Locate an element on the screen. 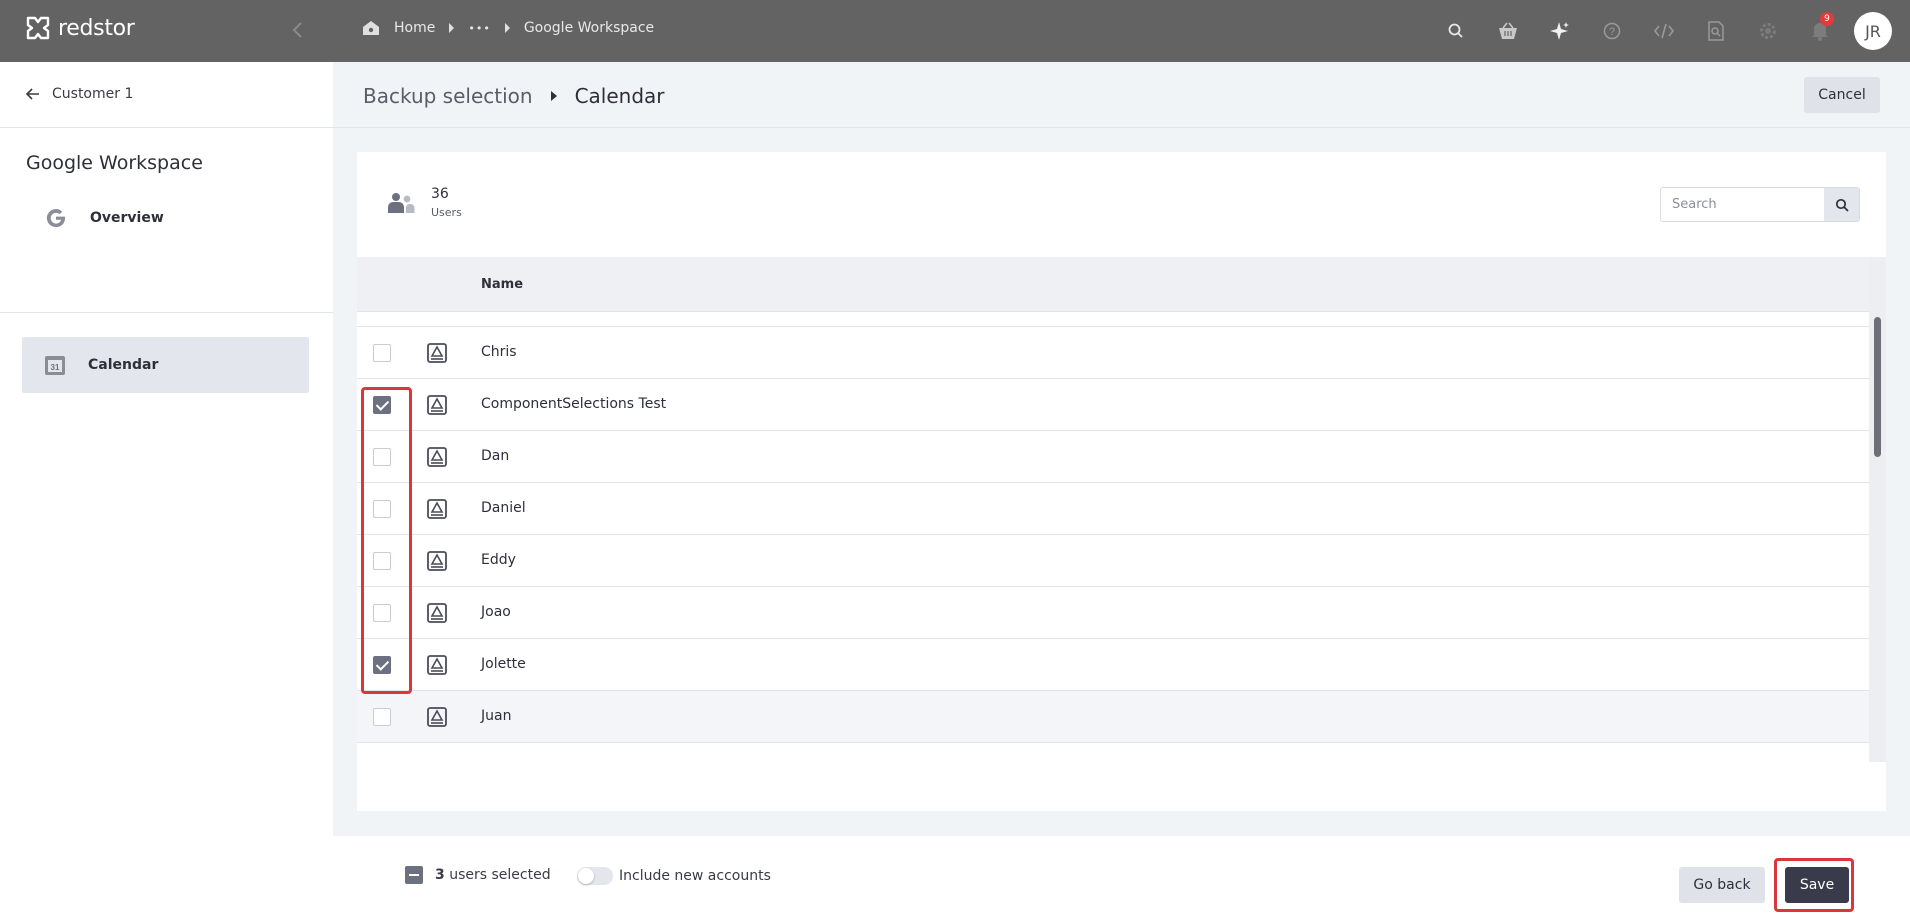 Image resolution: width=1910 pixels, height=923 pixels. help-icon: ? is located at coordinates (1612, 31).